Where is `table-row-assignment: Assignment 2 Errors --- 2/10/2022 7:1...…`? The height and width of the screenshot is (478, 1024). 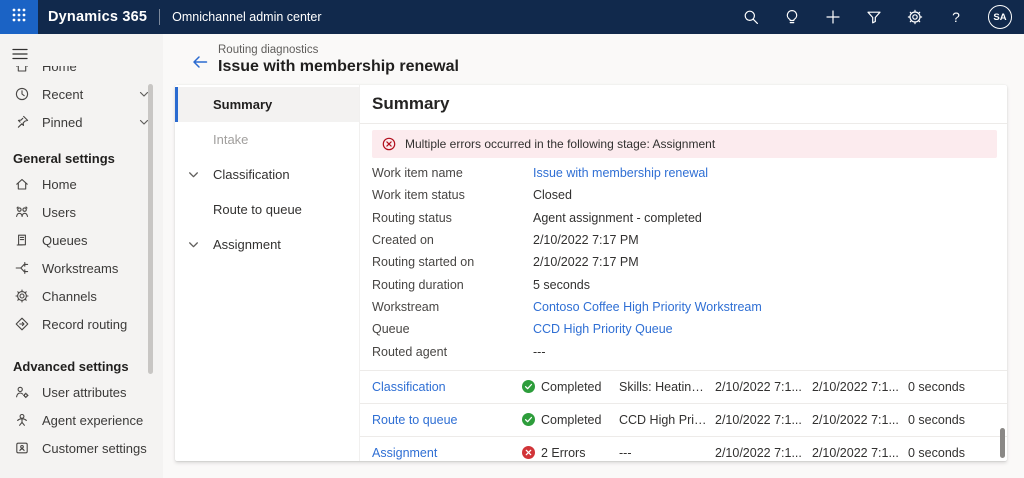
table-row-assignment: Assignment 2 Errors --- 2/10/2022 7:1...… is located at coordinates (683, 448).